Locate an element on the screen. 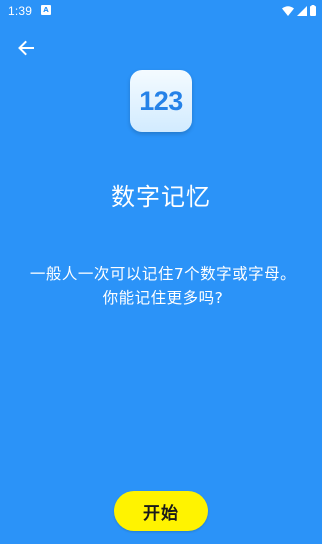 This screenshot has width=322, height=544. start-button: 开始 is located at coordinates (161, 511).